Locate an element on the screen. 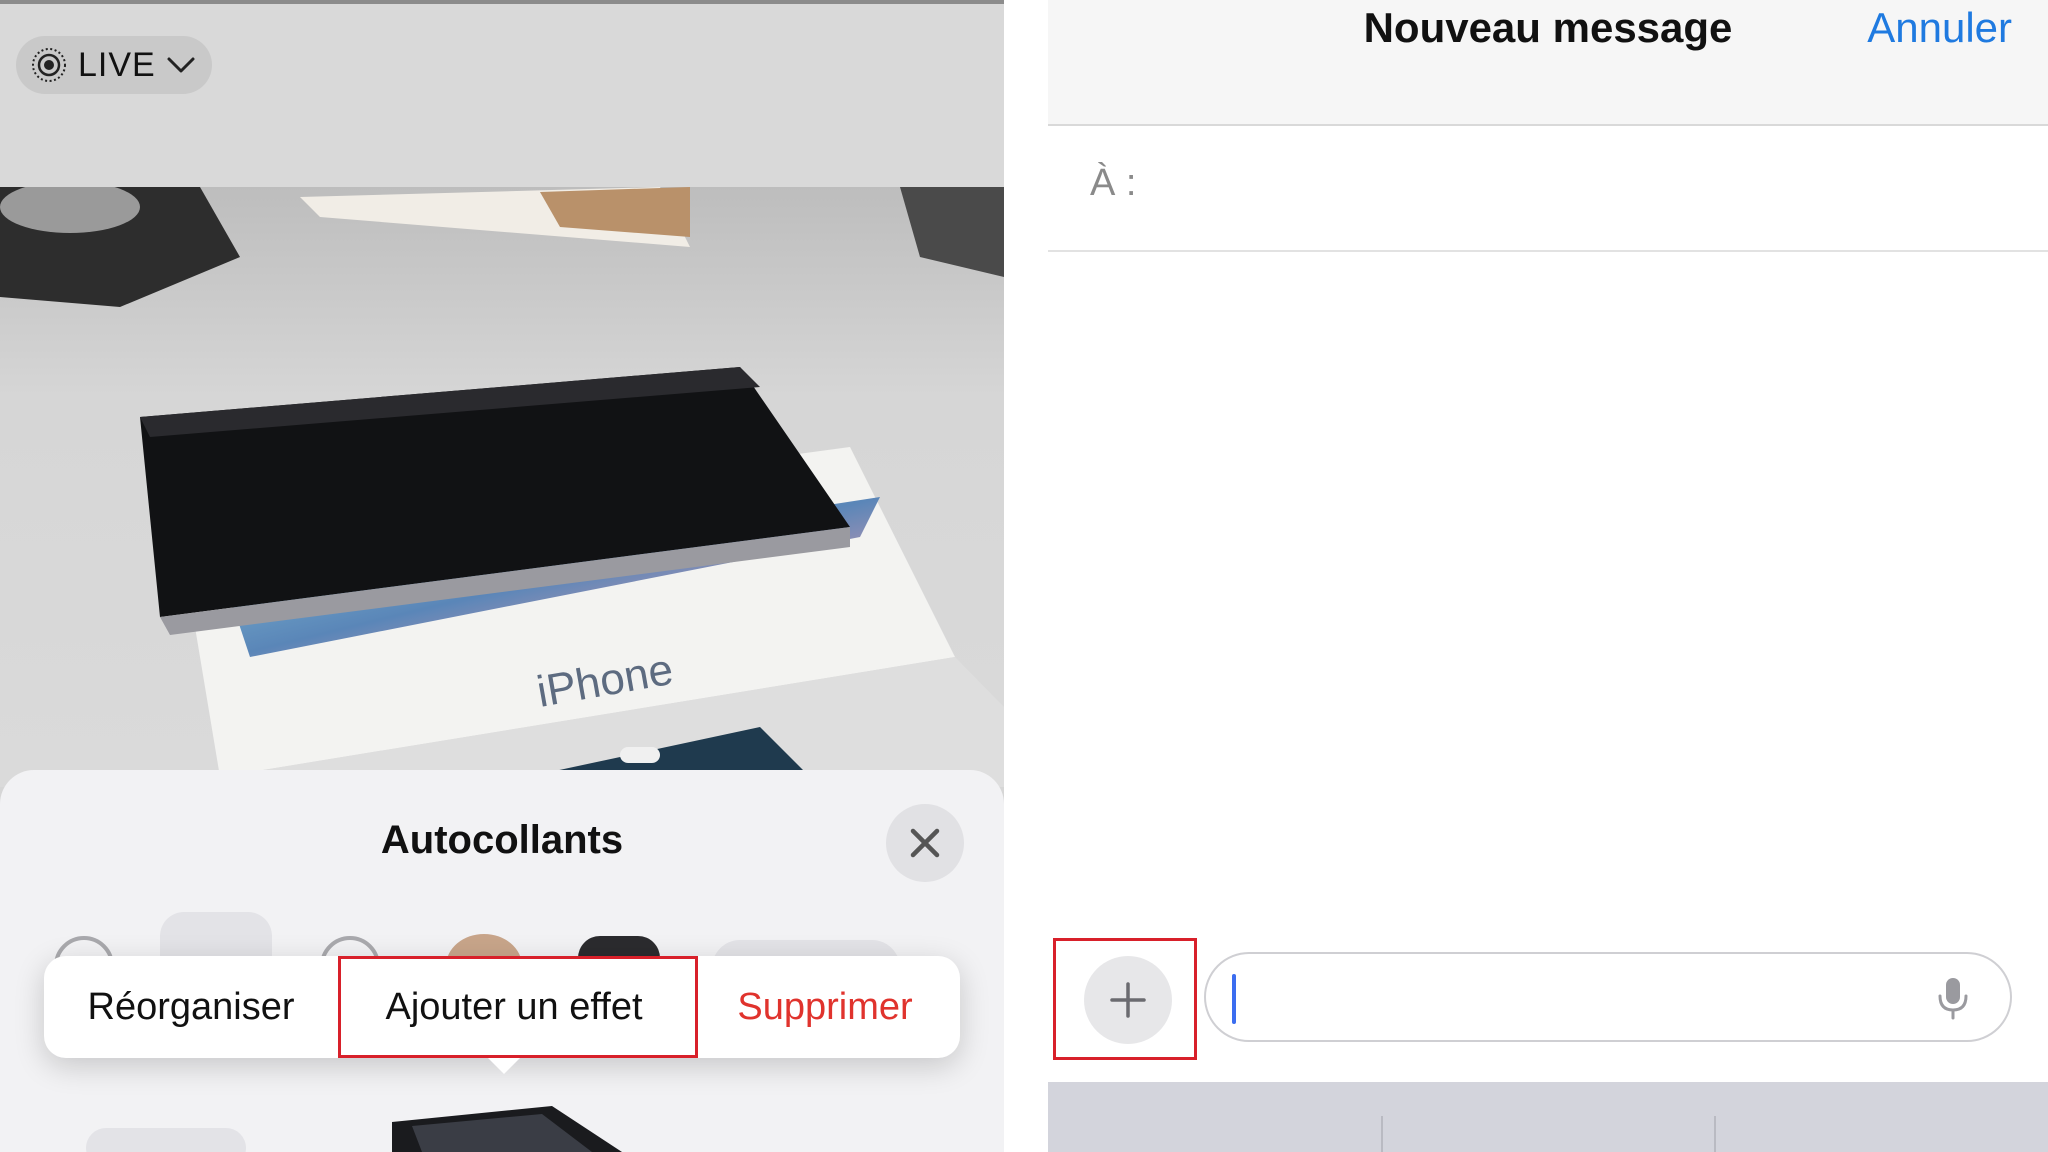  menu-item-reorganize: Réorganiser is located at coordinates (191, 1007).